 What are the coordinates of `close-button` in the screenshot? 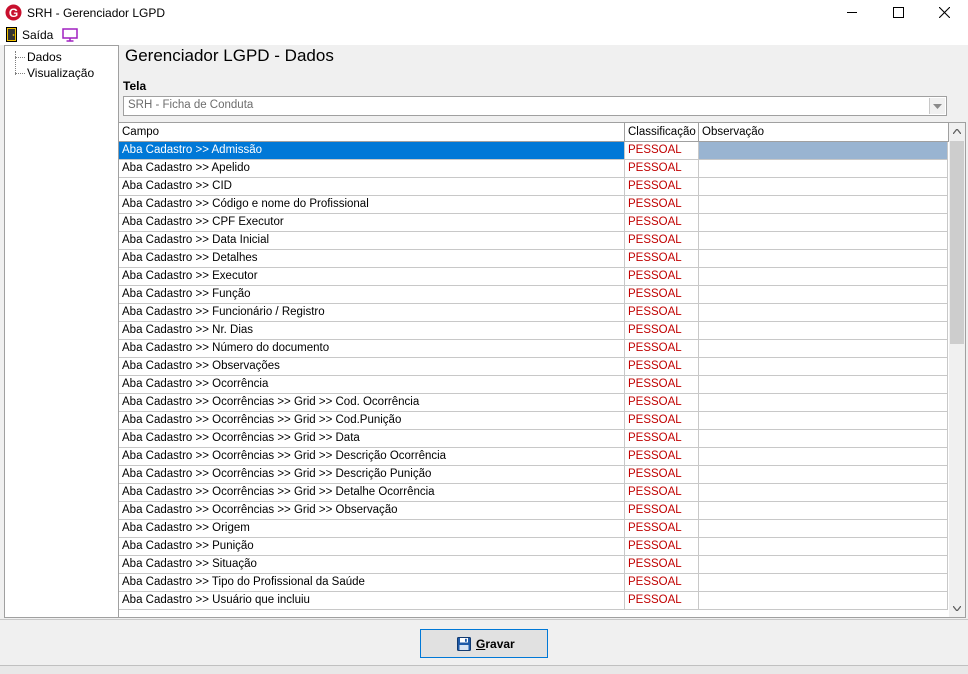 It's located at (945, 13).